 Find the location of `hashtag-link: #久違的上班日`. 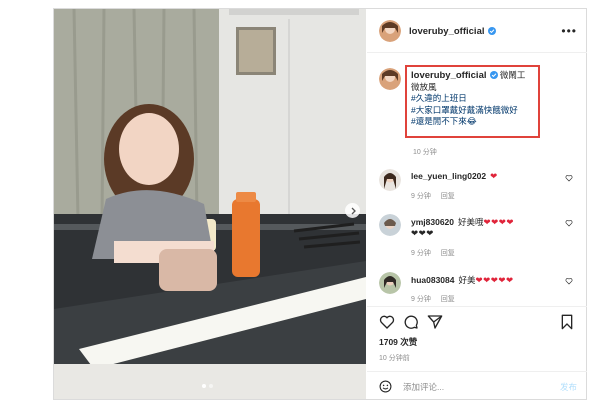

hashtag-link: #久違的上班日 is located at coordinates (472, 99).